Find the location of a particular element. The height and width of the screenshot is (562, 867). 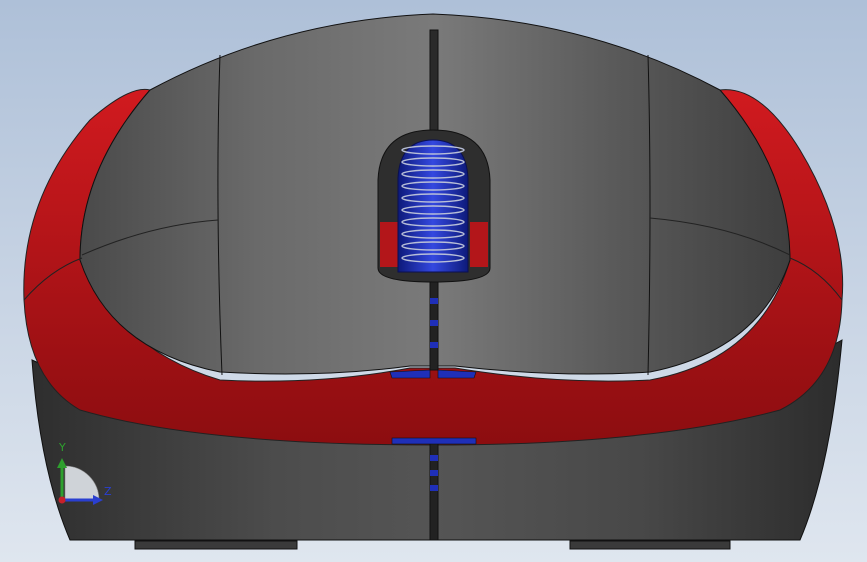

mouse-foot-left is located at coordinates (216, 545).